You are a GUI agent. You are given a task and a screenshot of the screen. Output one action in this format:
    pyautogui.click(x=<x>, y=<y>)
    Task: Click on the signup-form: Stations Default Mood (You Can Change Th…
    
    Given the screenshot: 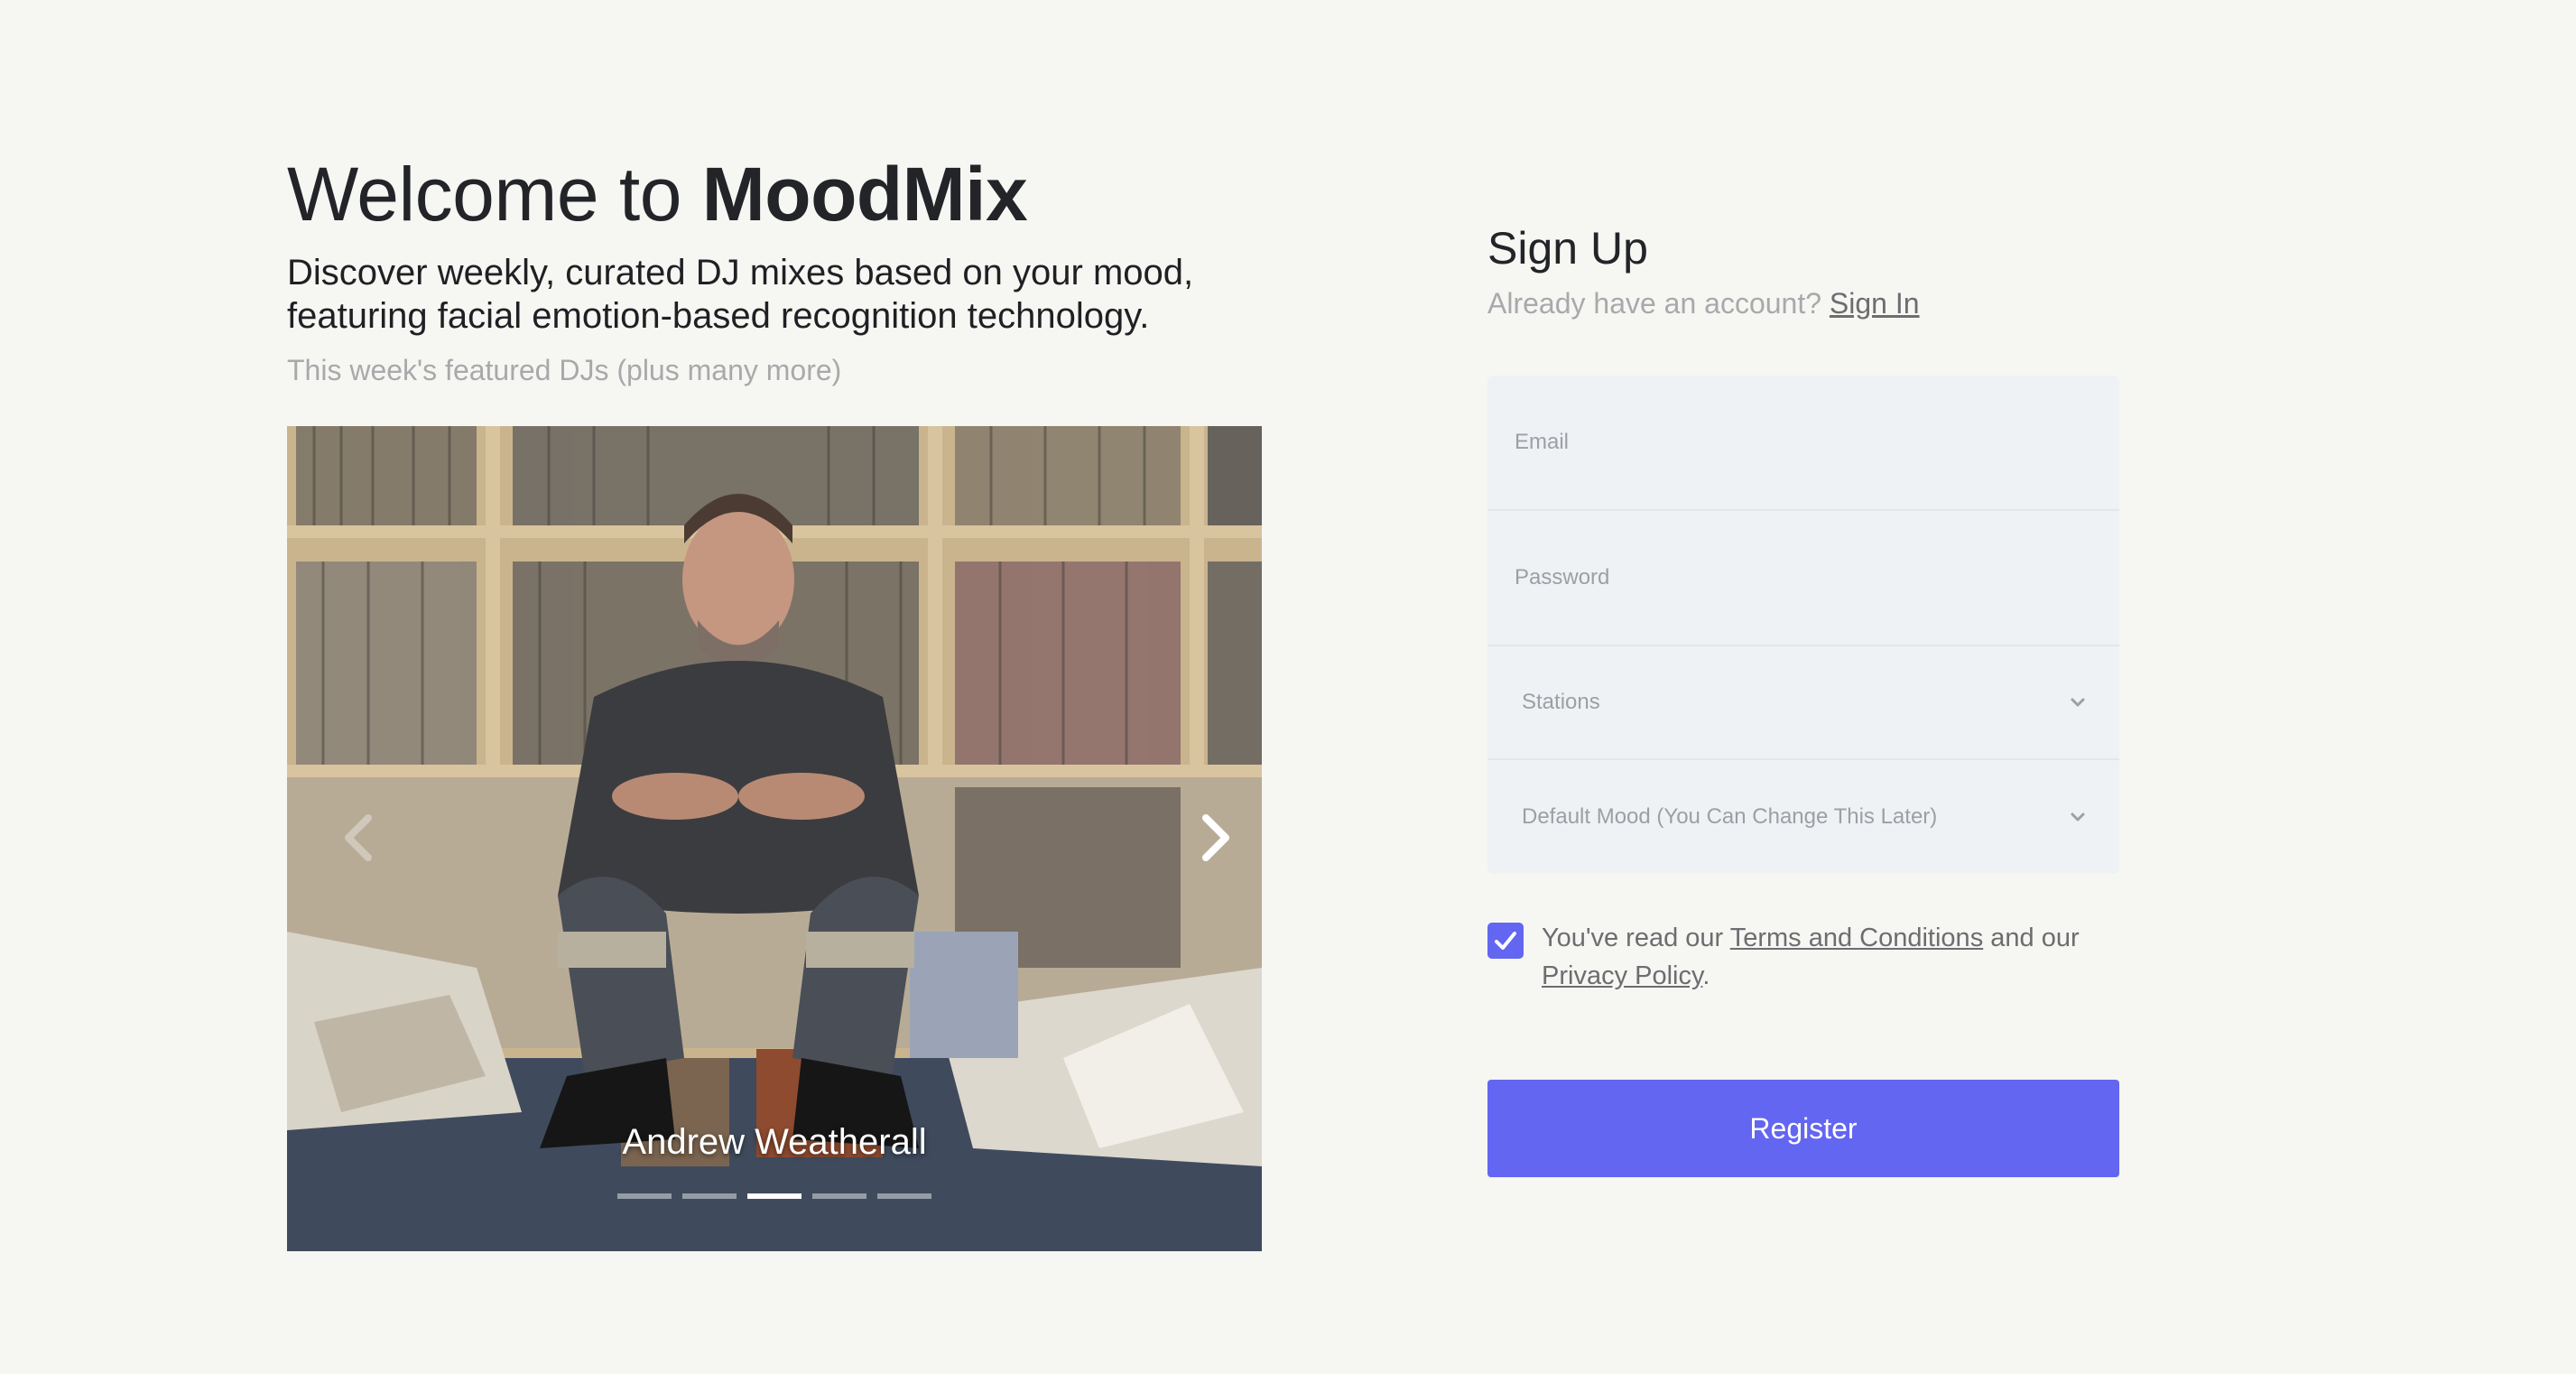 What is the action you would take?
    pyautogui.click(x=1803, y=625)
    